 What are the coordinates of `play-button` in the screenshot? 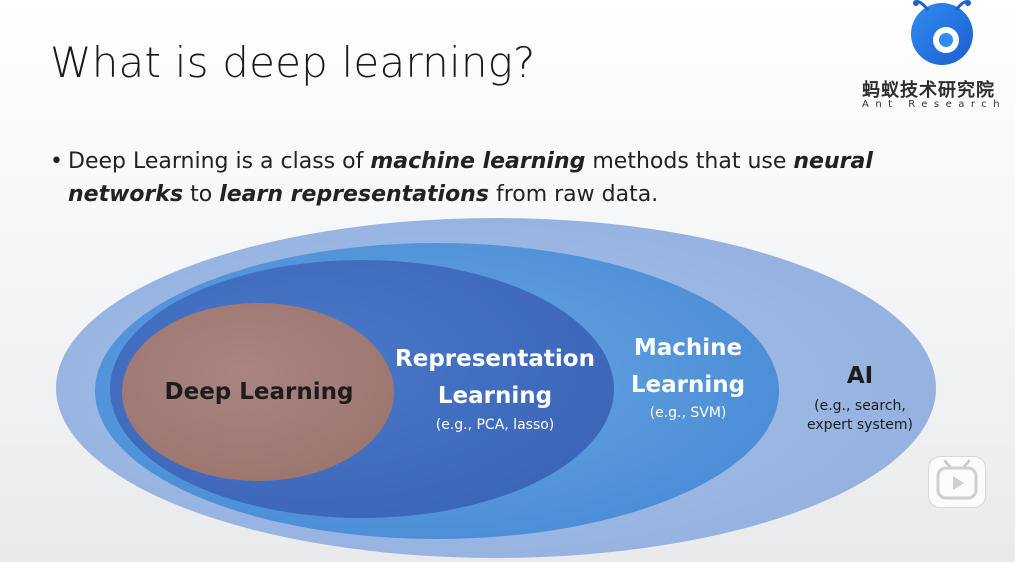 It's located at (957, 482).